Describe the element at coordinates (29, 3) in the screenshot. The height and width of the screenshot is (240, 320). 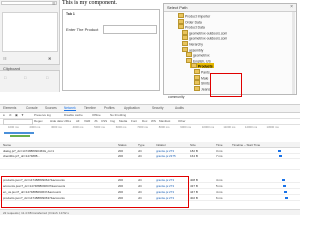
I see `left-toolbar: ☰` at that location.